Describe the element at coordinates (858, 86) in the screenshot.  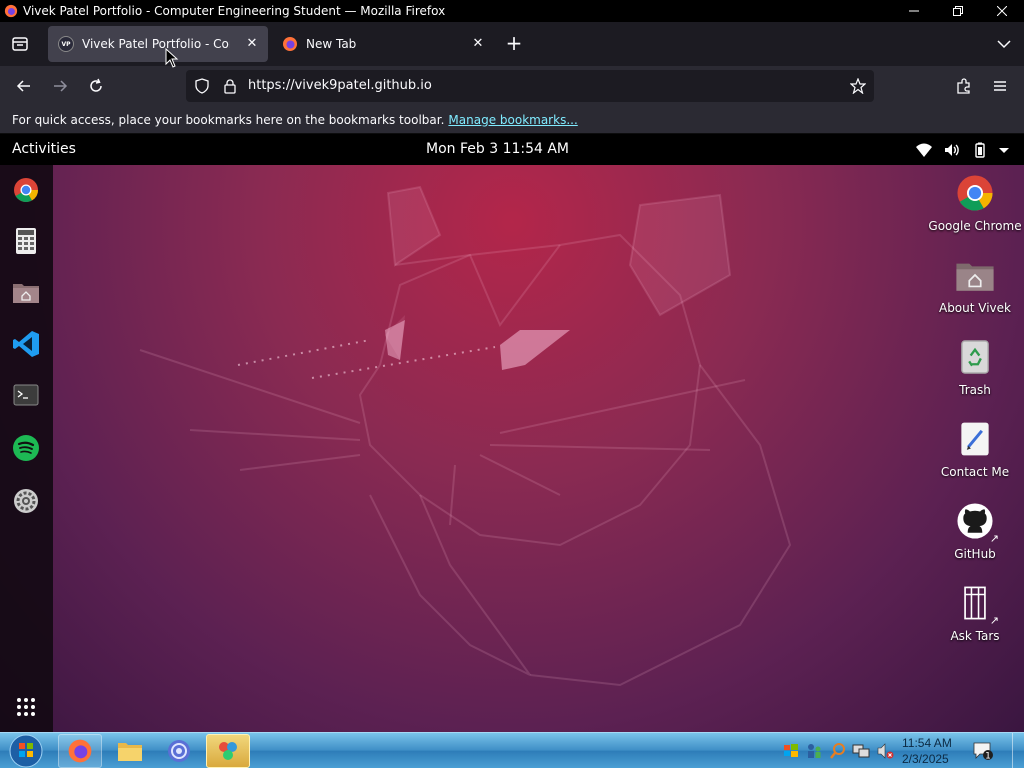
I see `star-icon` at that location.